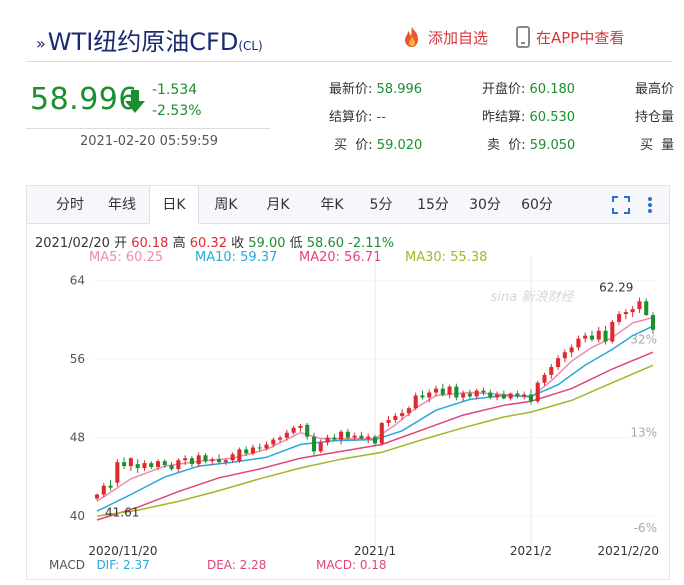 This screenshot has width=684, height=585. What do you see at coordinates (458, 37) in the screenshot?
I see `add-watchlist-label: 添加自选` at bounding box center [458, 37].